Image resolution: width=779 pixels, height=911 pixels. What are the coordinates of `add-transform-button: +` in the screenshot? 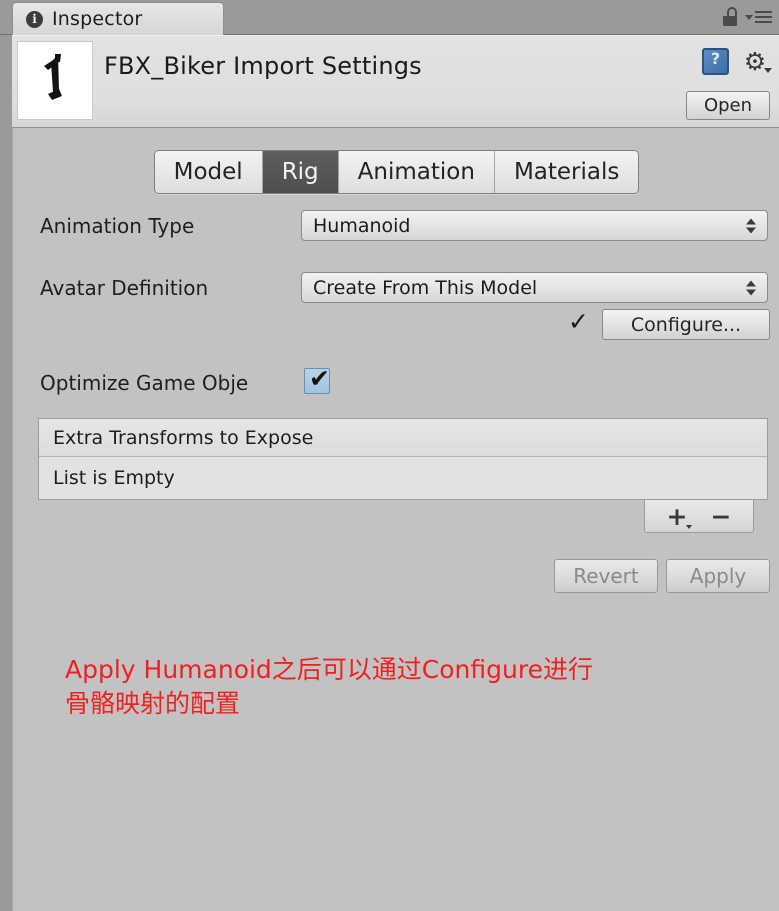 It's located at (680, 516).